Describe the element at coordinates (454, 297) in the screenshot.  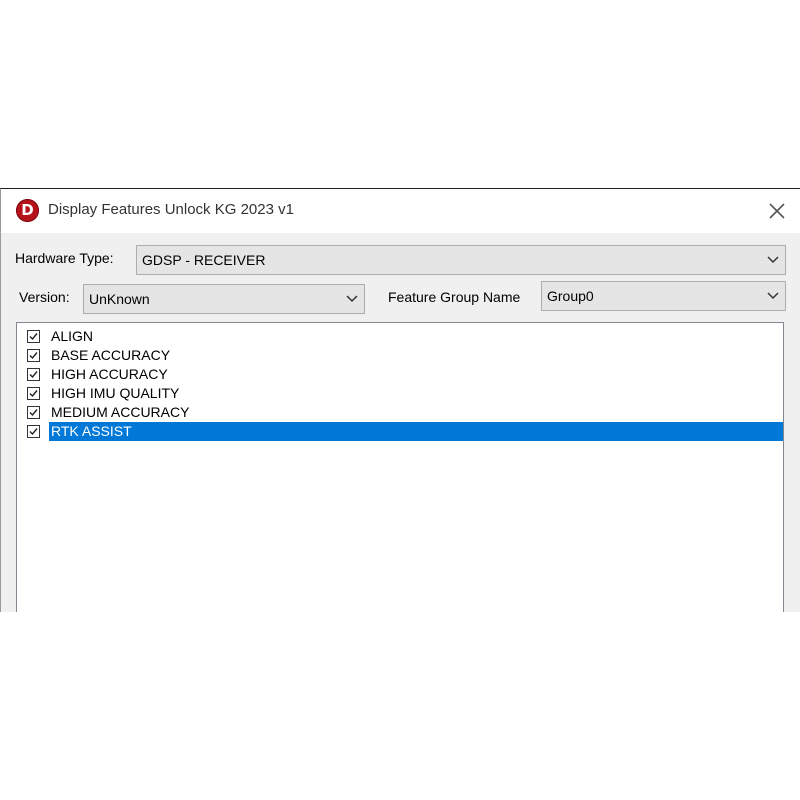
I see `feature-group-label: Feature Group Name` at that location.